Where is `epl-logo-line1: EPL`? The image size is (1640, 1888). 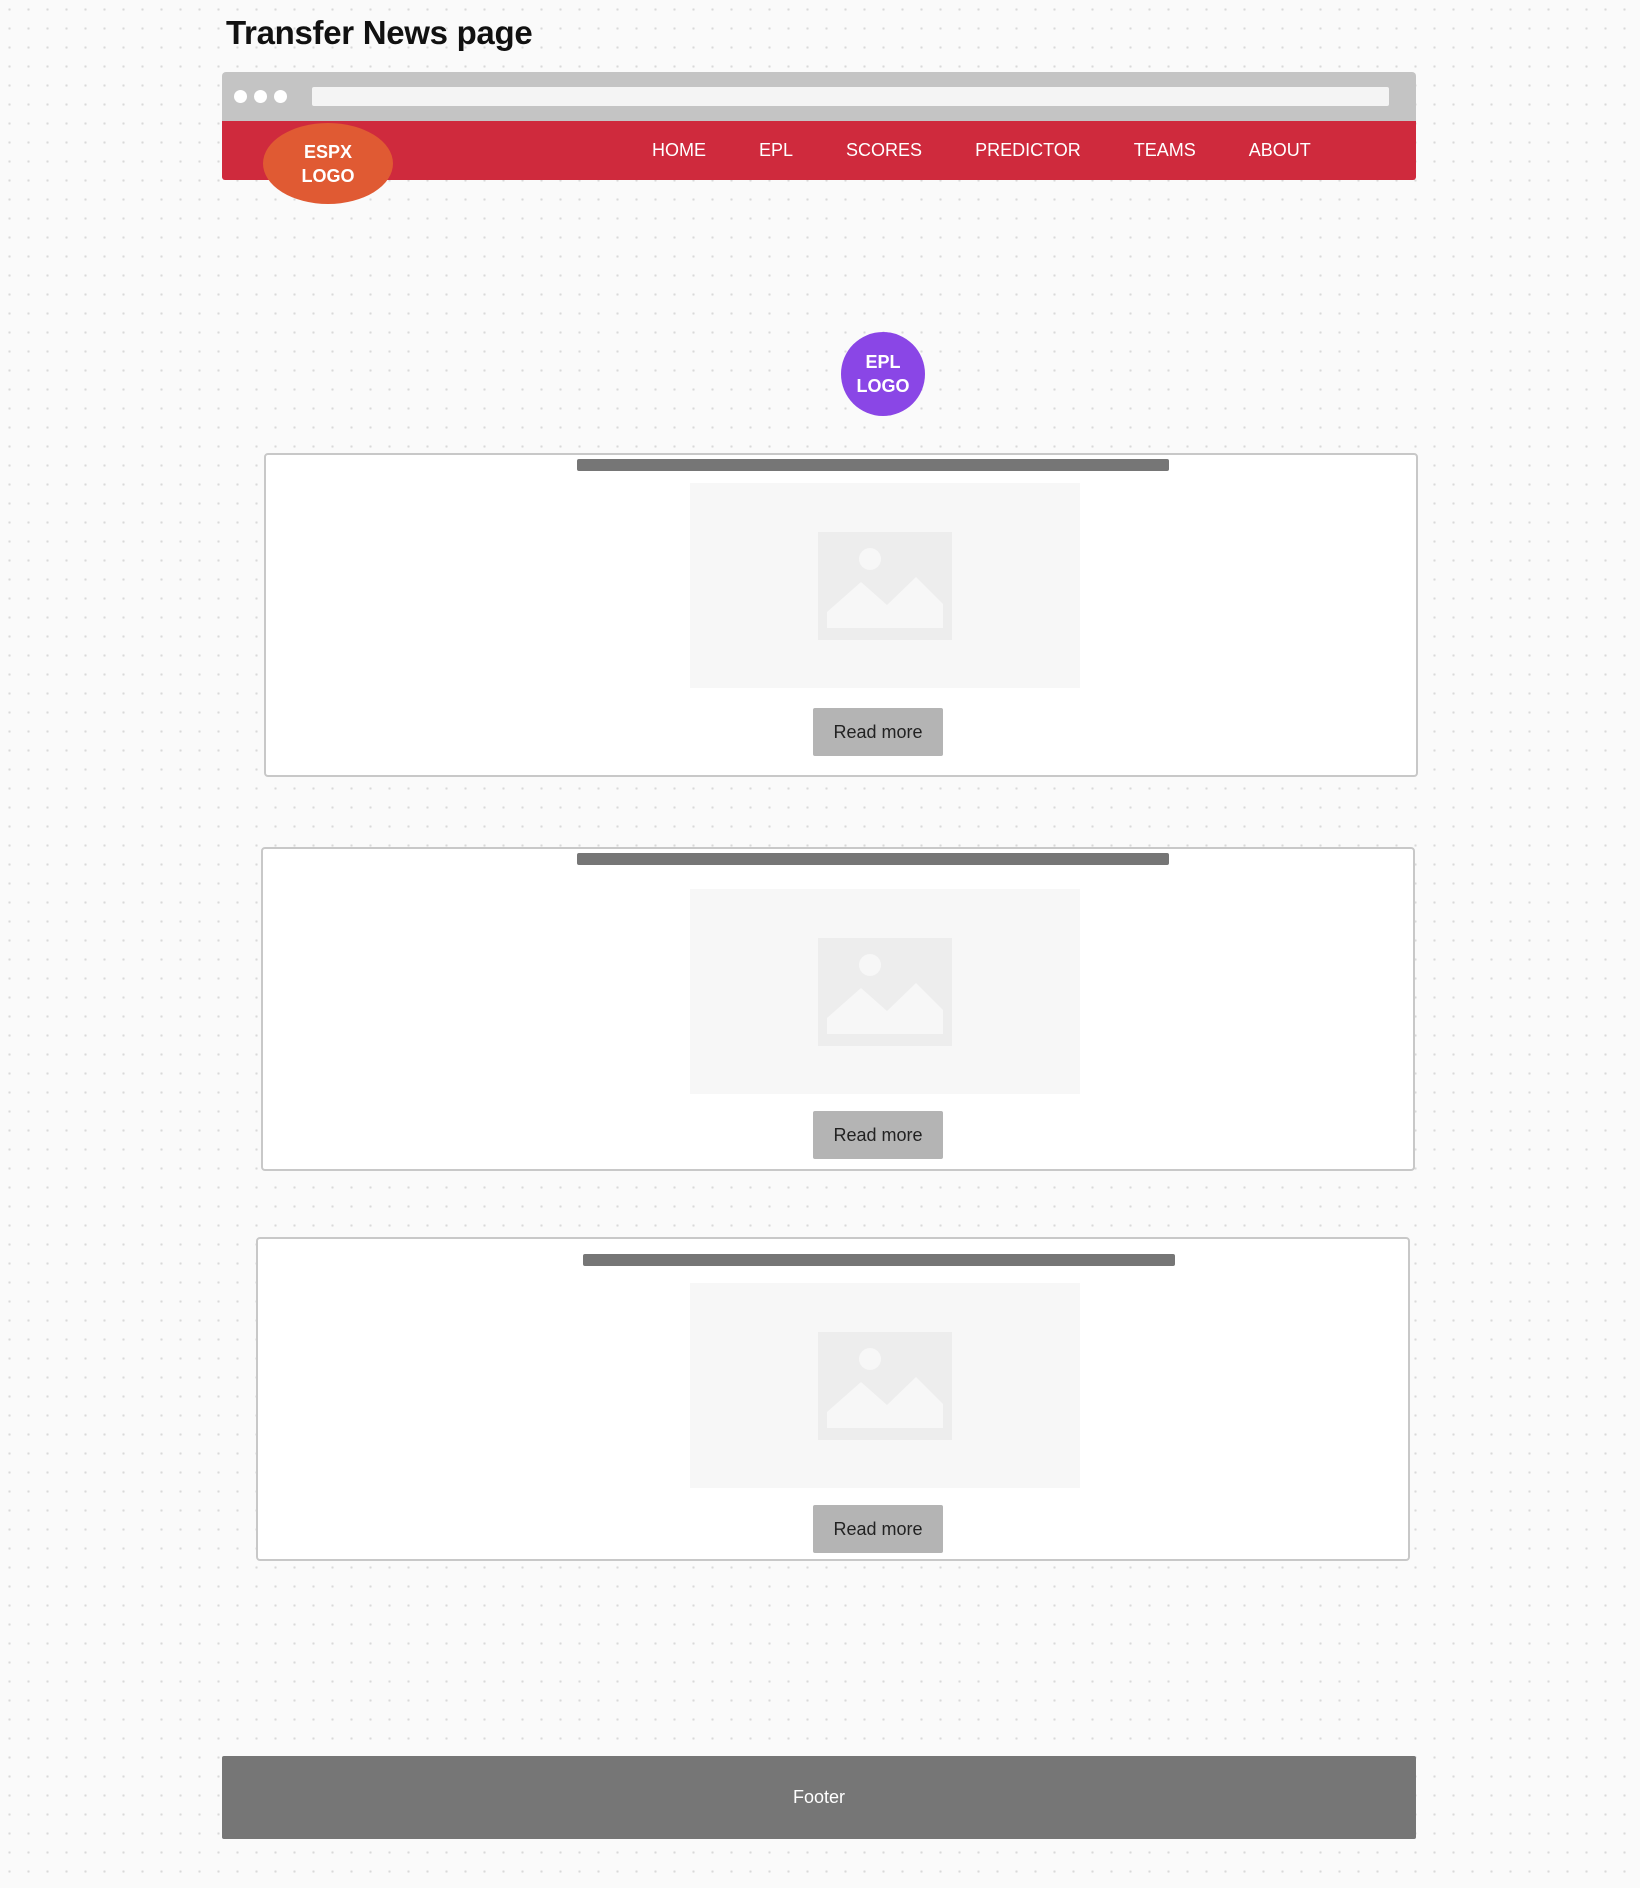
epl-logo-line1: EPL is located at coordinates (883, 362).